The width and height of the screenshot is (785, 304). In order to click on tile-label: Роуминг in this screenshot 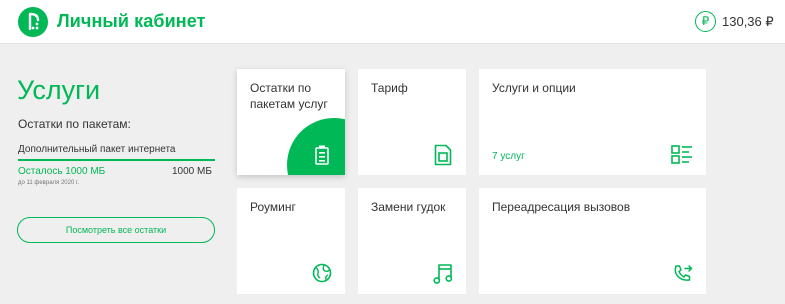, I will do `click(273, 207)`.